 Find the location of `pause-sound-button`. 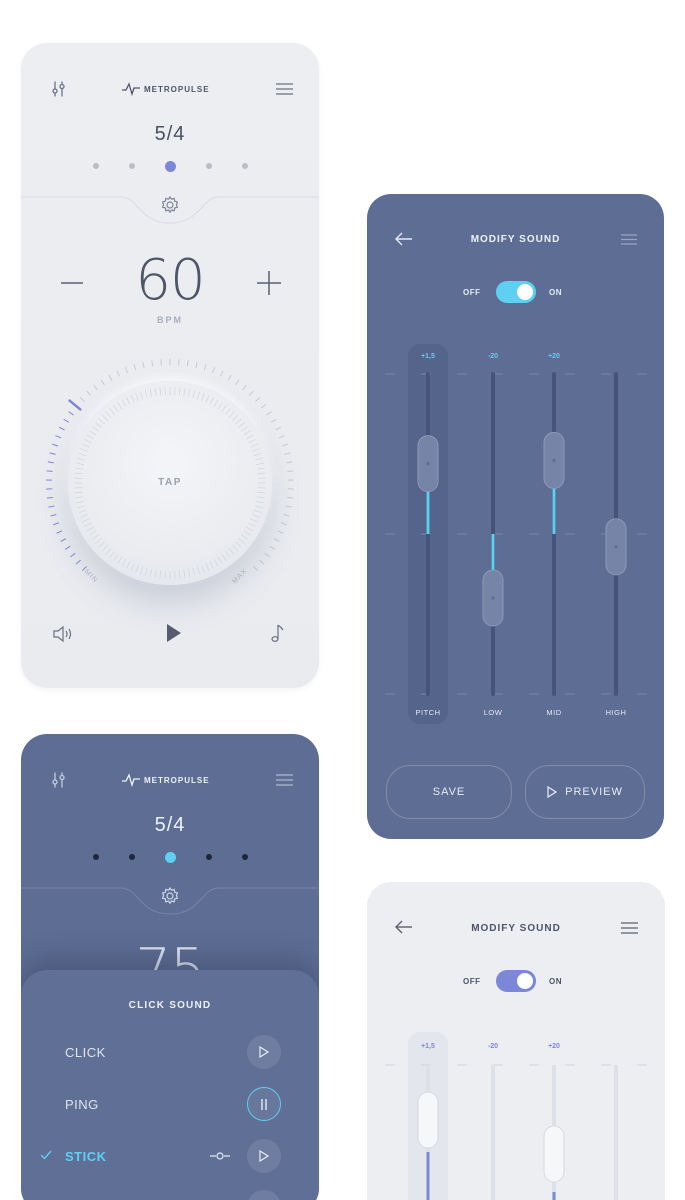

pause-sound-button is located at coordinates (264, 1104).